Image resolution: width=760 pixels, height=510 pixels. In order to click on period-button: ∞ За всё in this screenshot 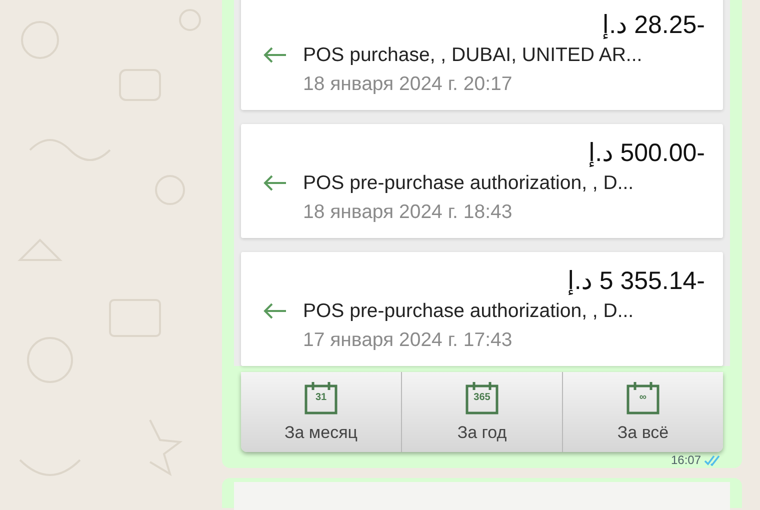, I will do `click(642, 412)`.